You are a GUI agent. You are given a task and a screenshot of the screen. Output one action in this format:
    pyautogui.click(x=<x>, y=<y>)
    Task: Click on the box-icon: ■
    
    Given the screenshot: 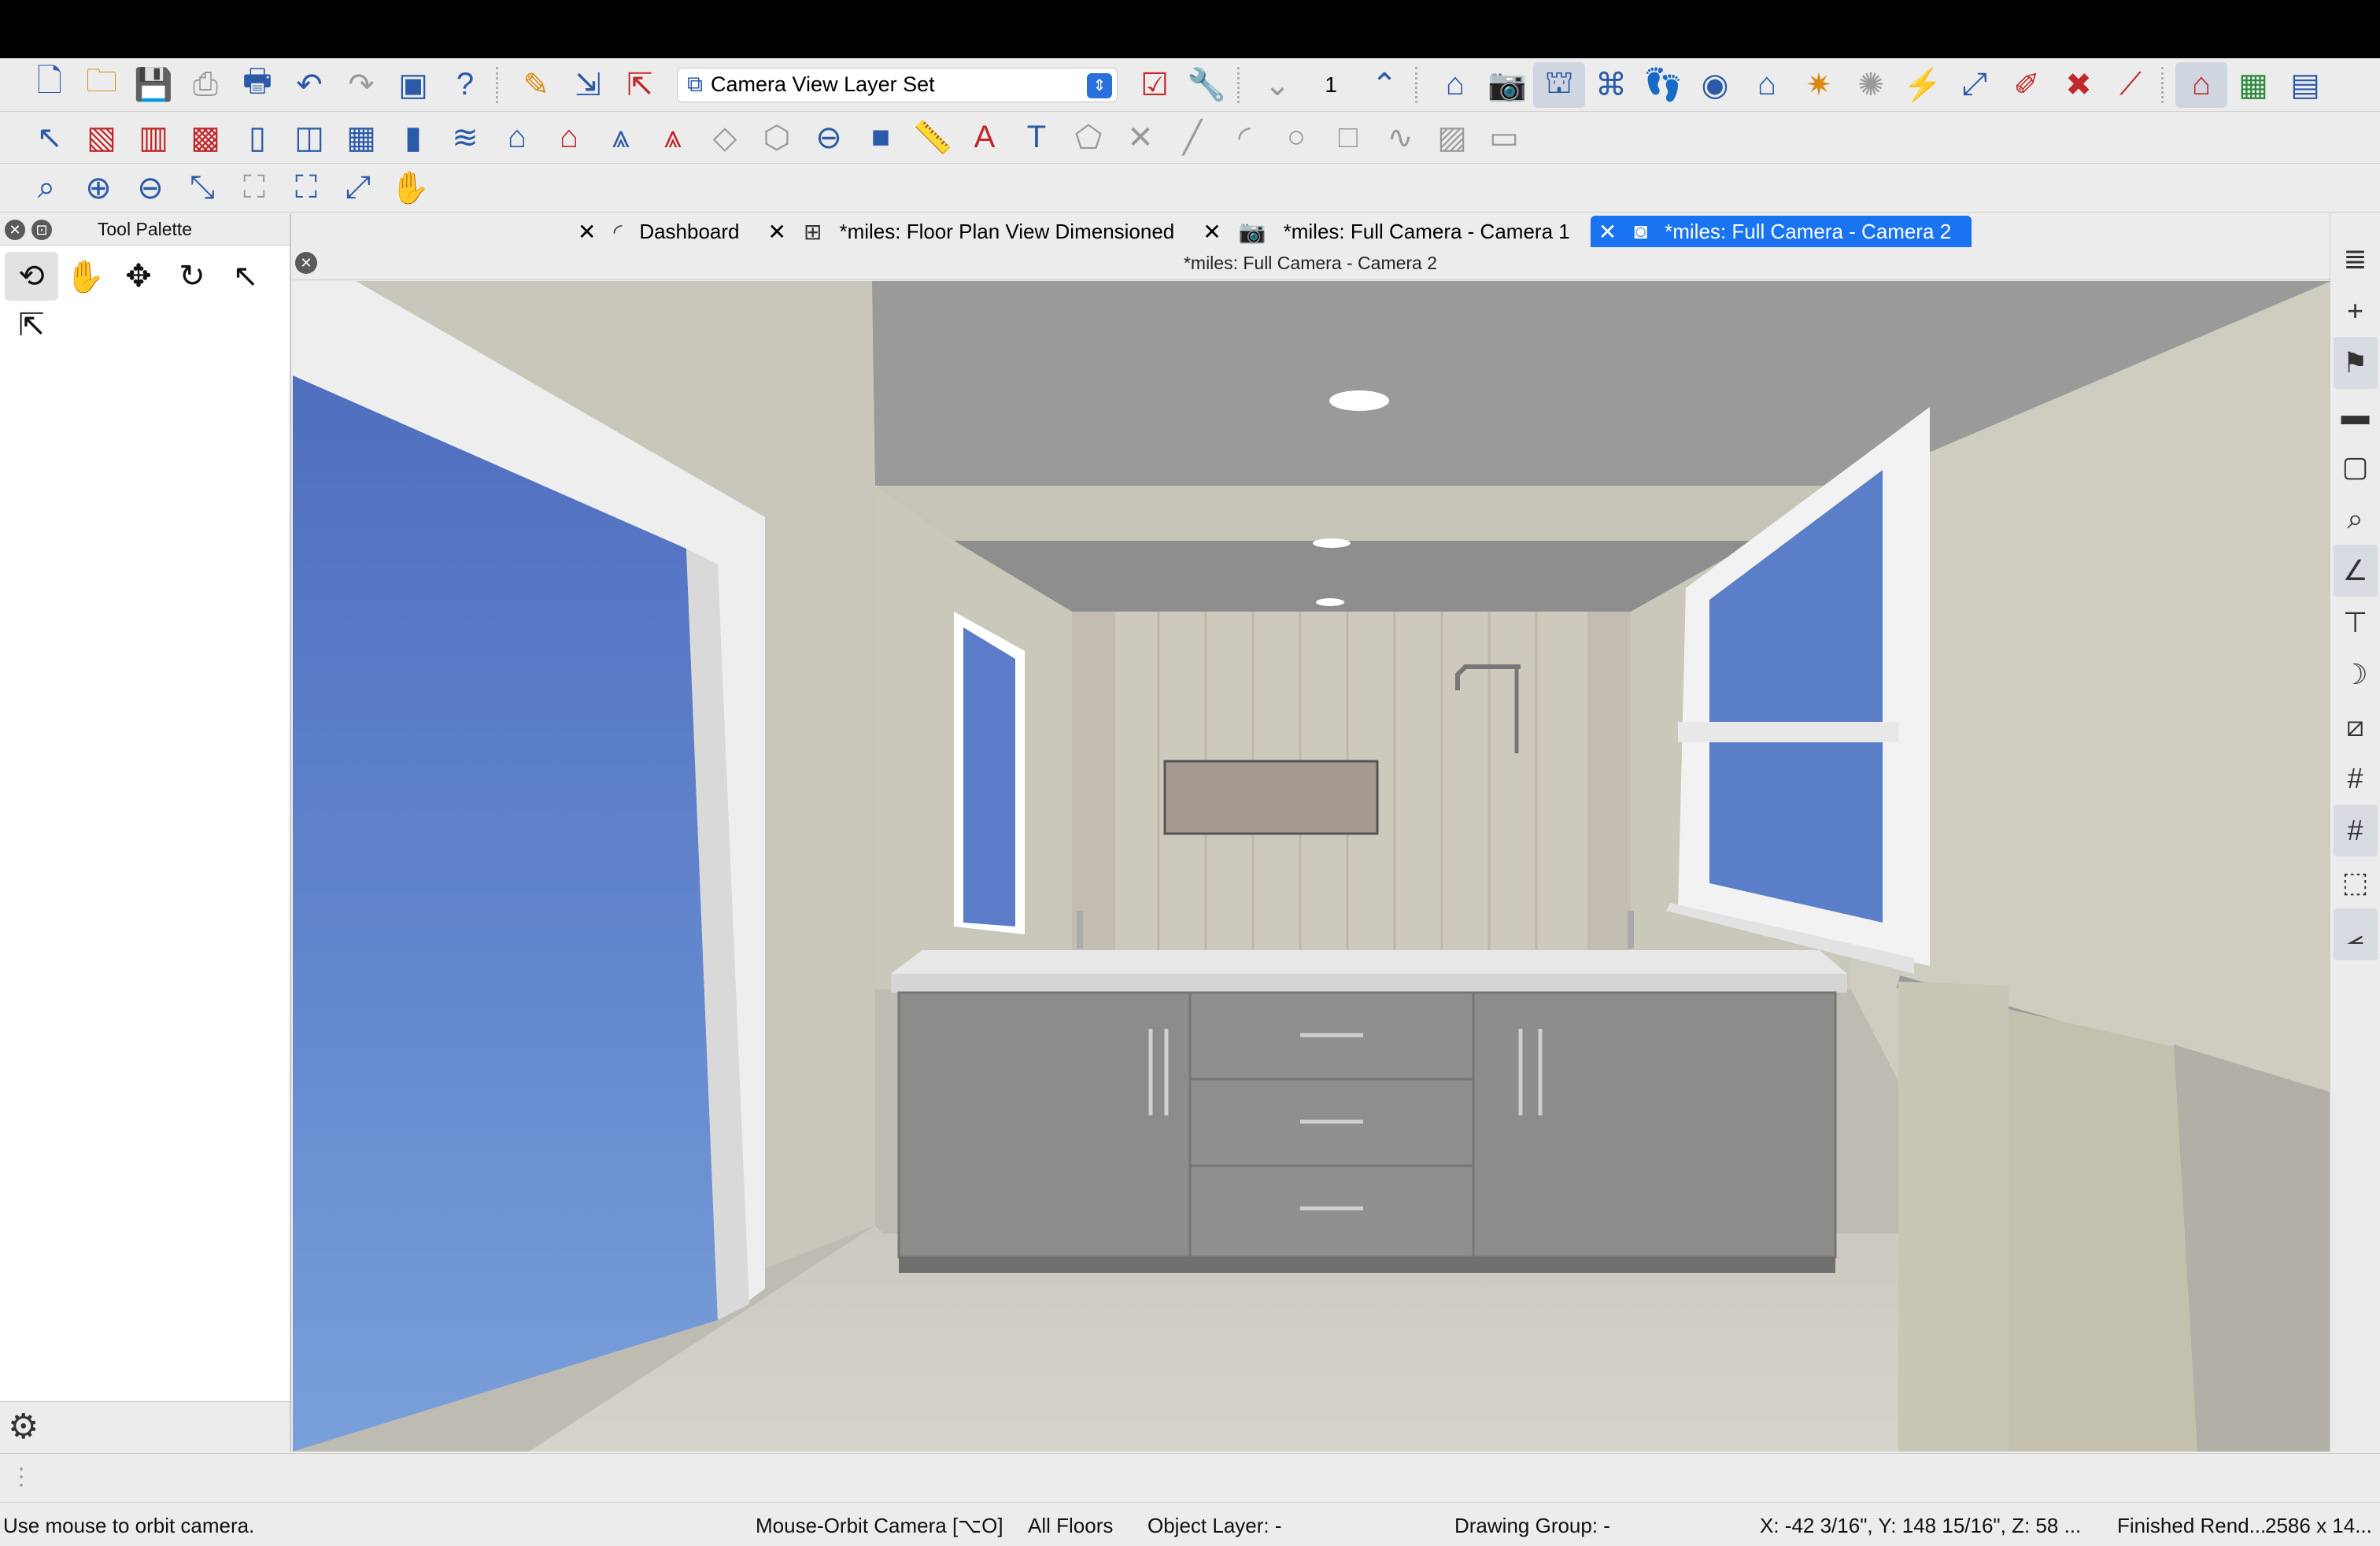 What is the action you would take?
    pyautogui.click(x=881, y=138)
    